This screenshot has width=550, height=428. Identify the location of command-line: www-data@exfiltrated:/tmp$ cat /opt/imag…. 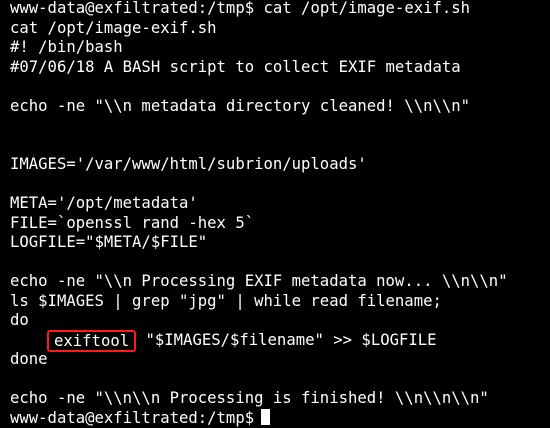
(280, 9).